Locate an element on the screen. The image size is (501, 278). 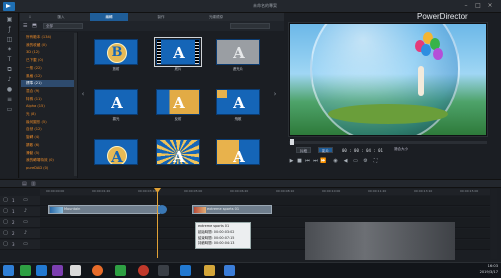
scrub-handle is located at coordinates (292, 142).